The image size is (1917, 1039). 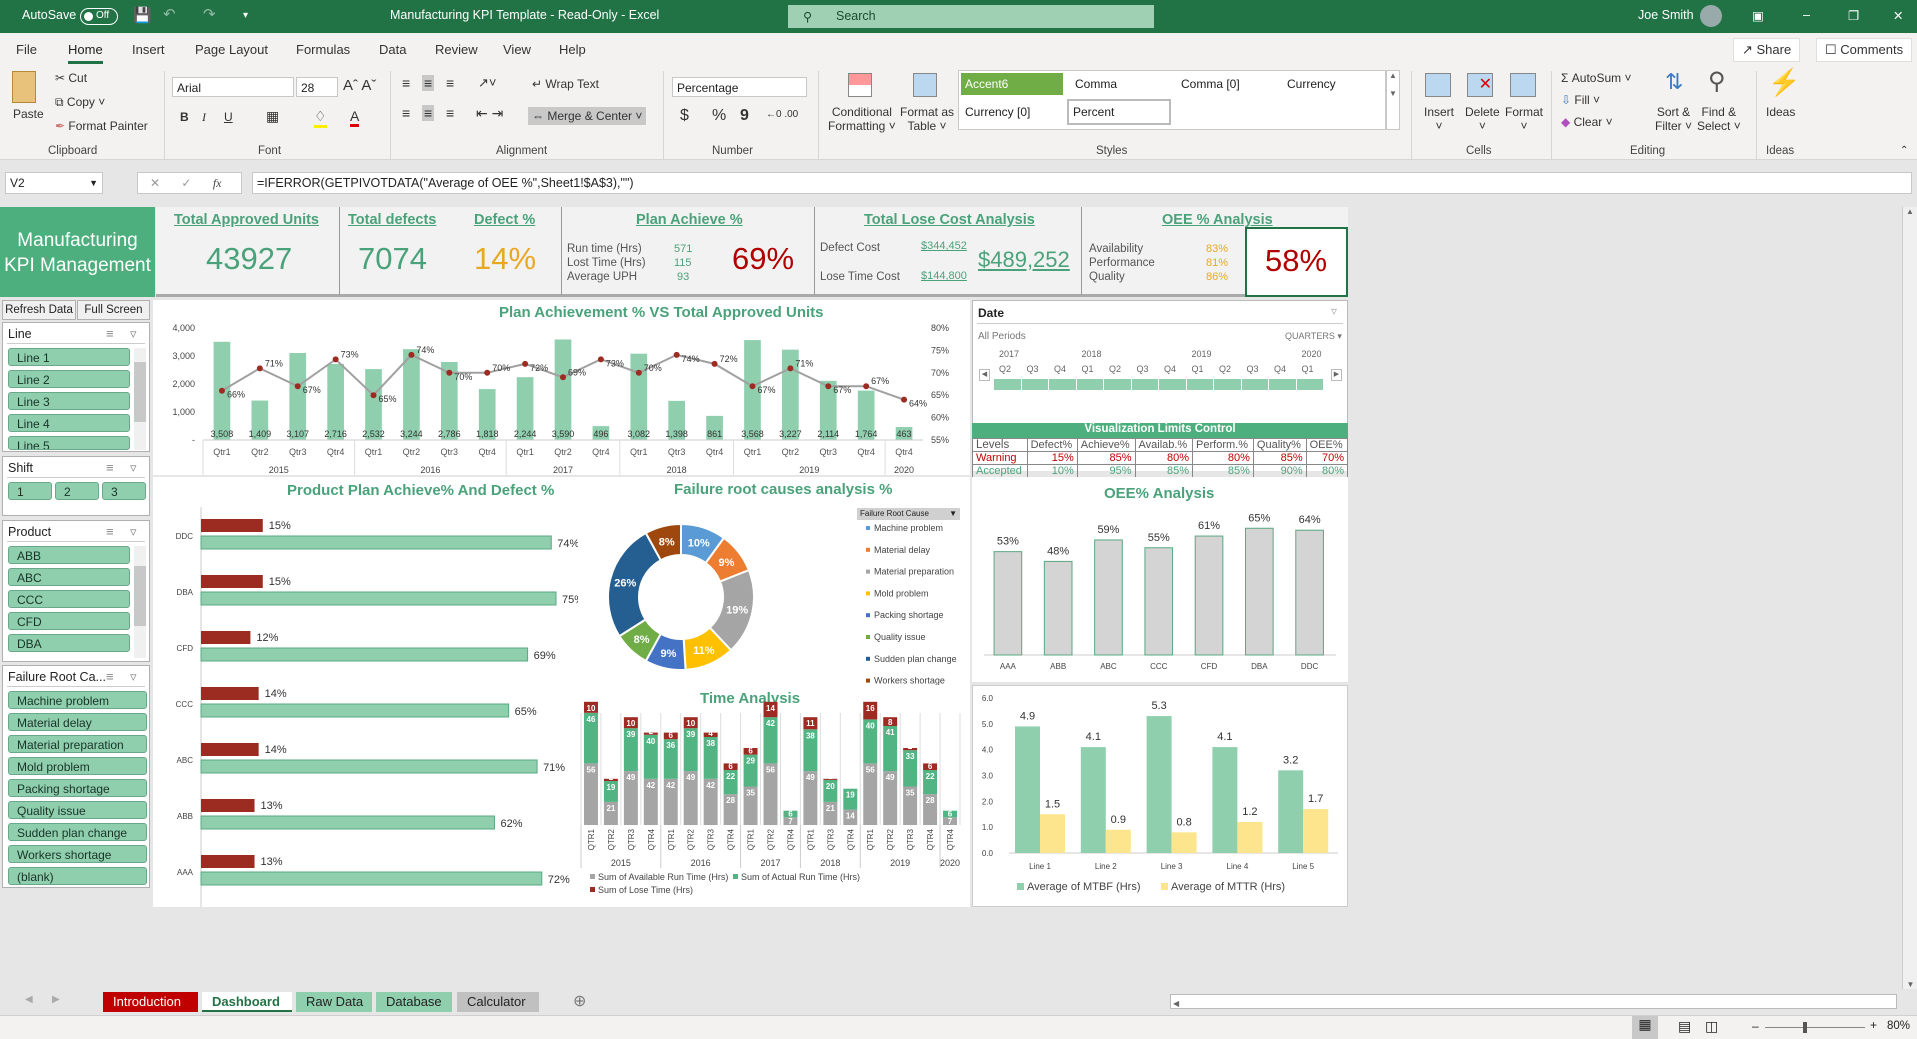 I want to click on orientation-icon: ↗˅, so click(x=487, y=83).